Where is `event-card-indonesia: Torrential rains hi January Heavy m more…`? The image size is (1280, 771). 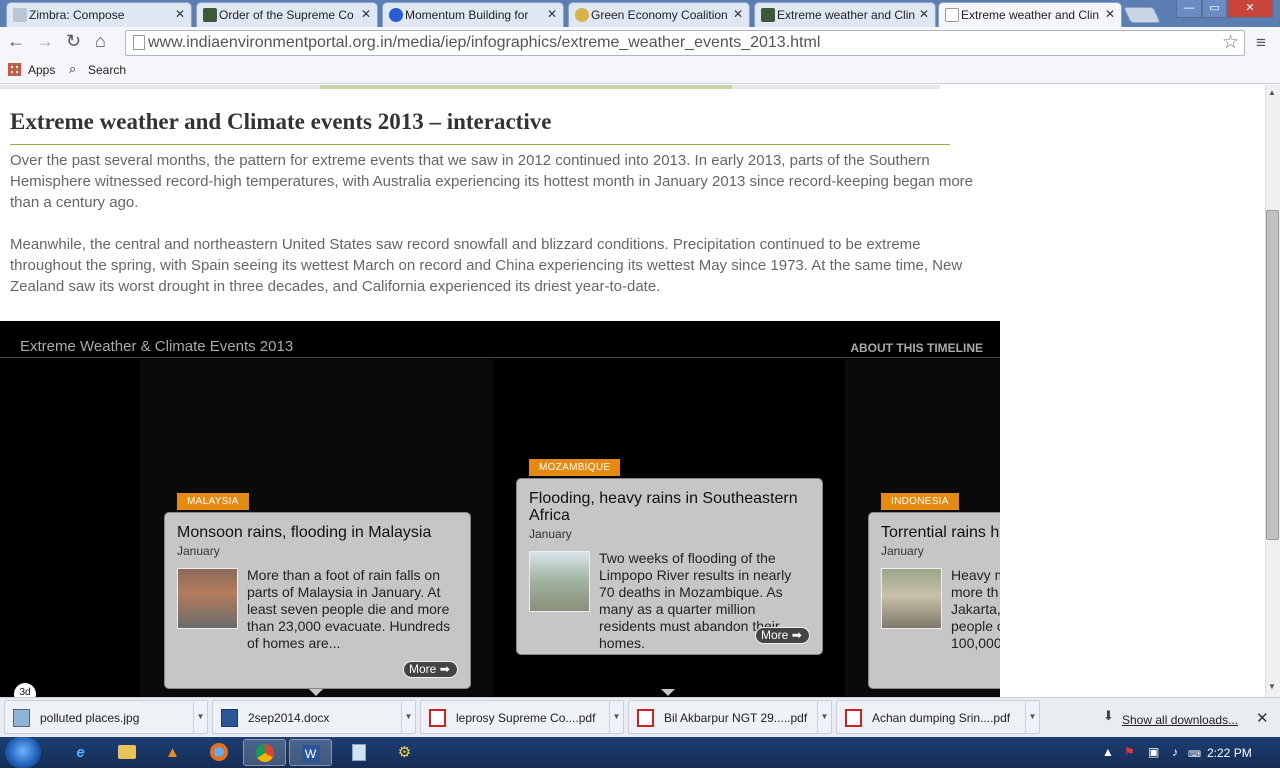 event-card-indonesia: Torrential rains hi January Heavy m more… is located at coordinates (934, 600).